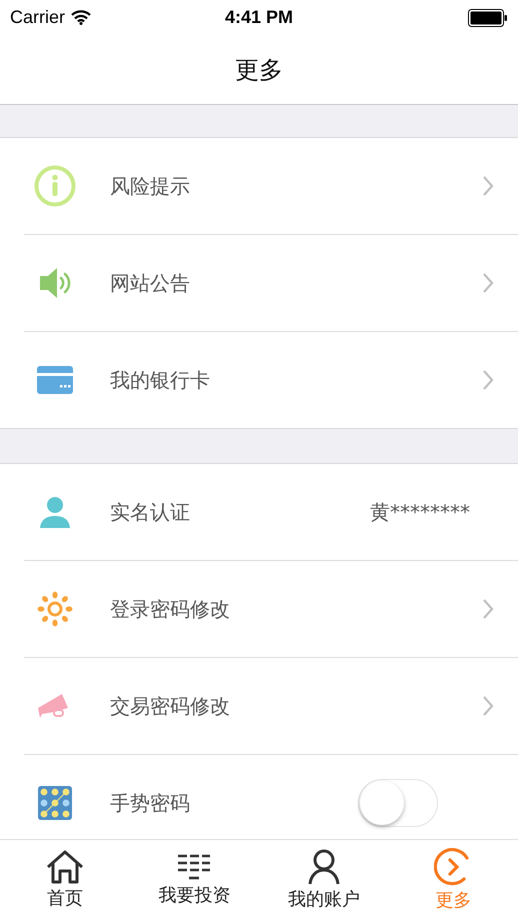  I want to click on row-value: 黄********, so click(420, 512).